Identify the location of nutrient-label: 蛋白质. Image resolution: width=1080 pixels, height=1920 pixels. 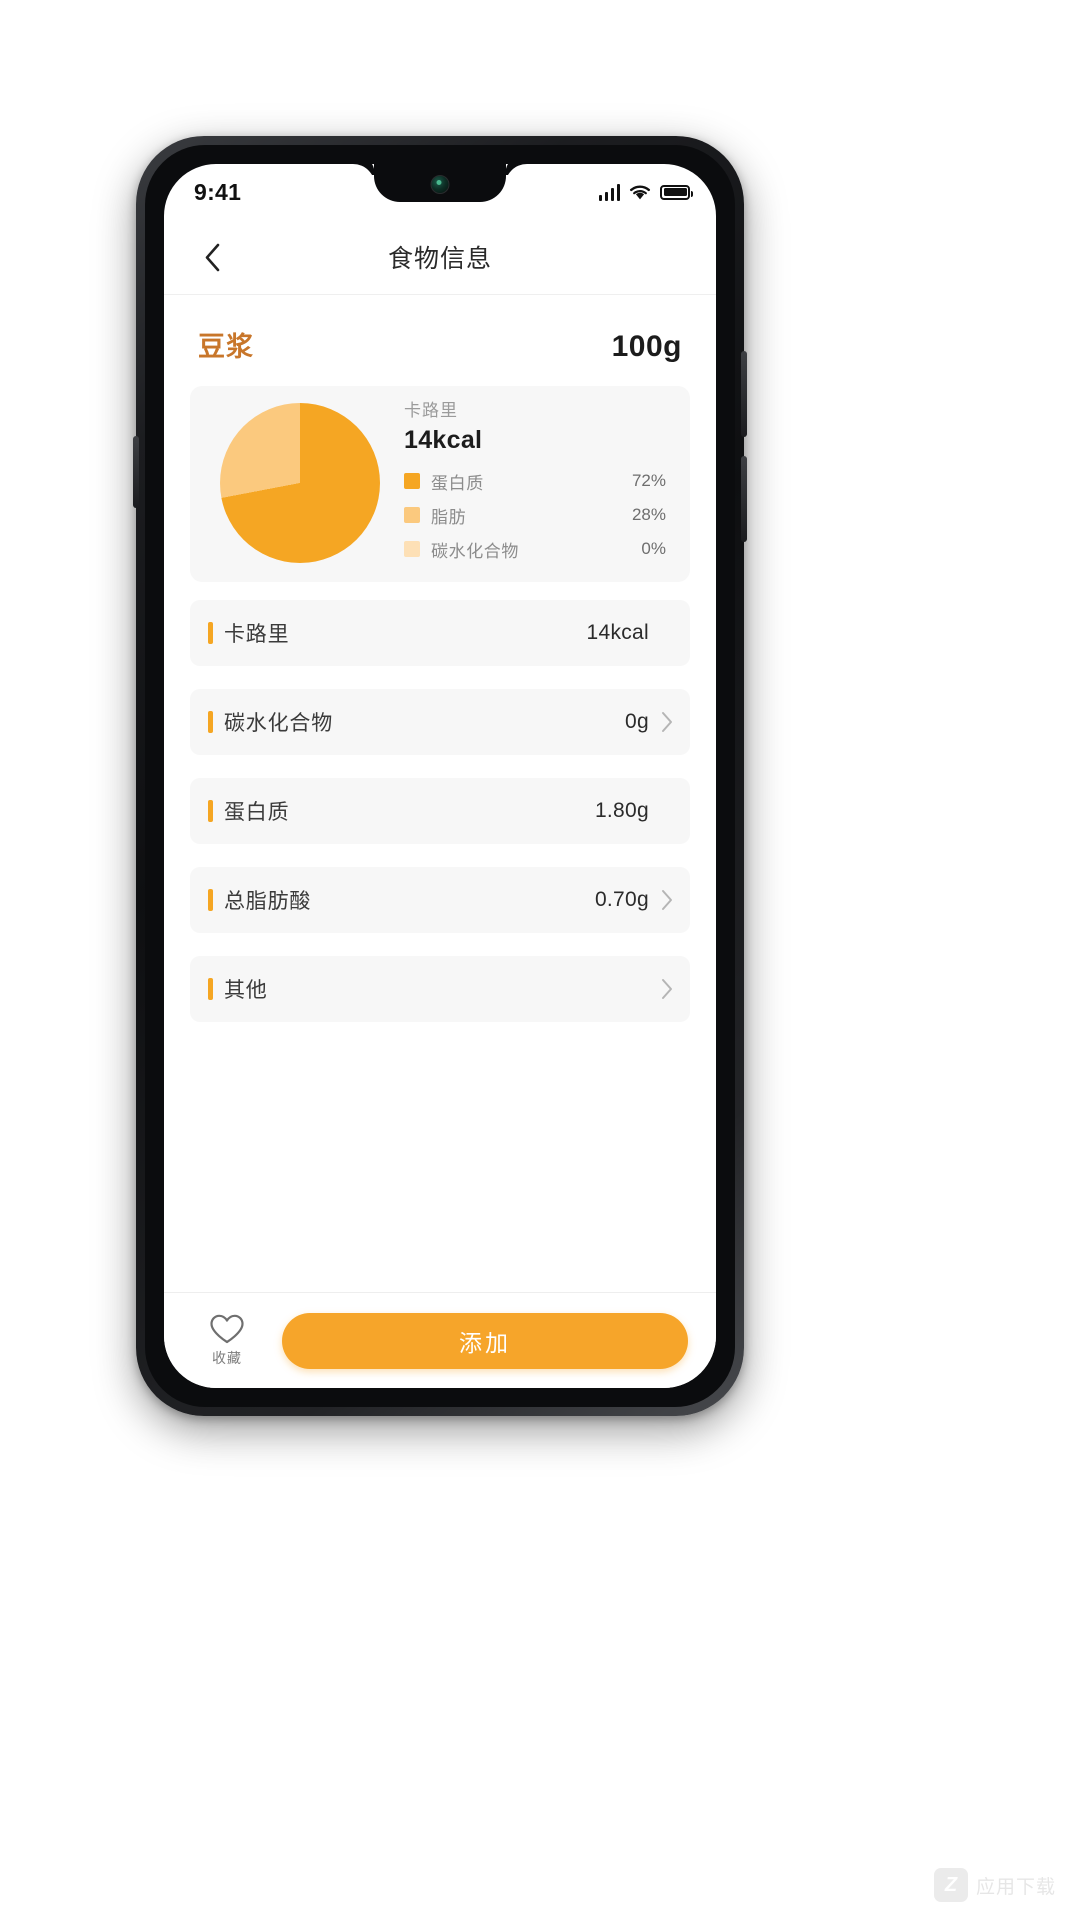
(257, 812).